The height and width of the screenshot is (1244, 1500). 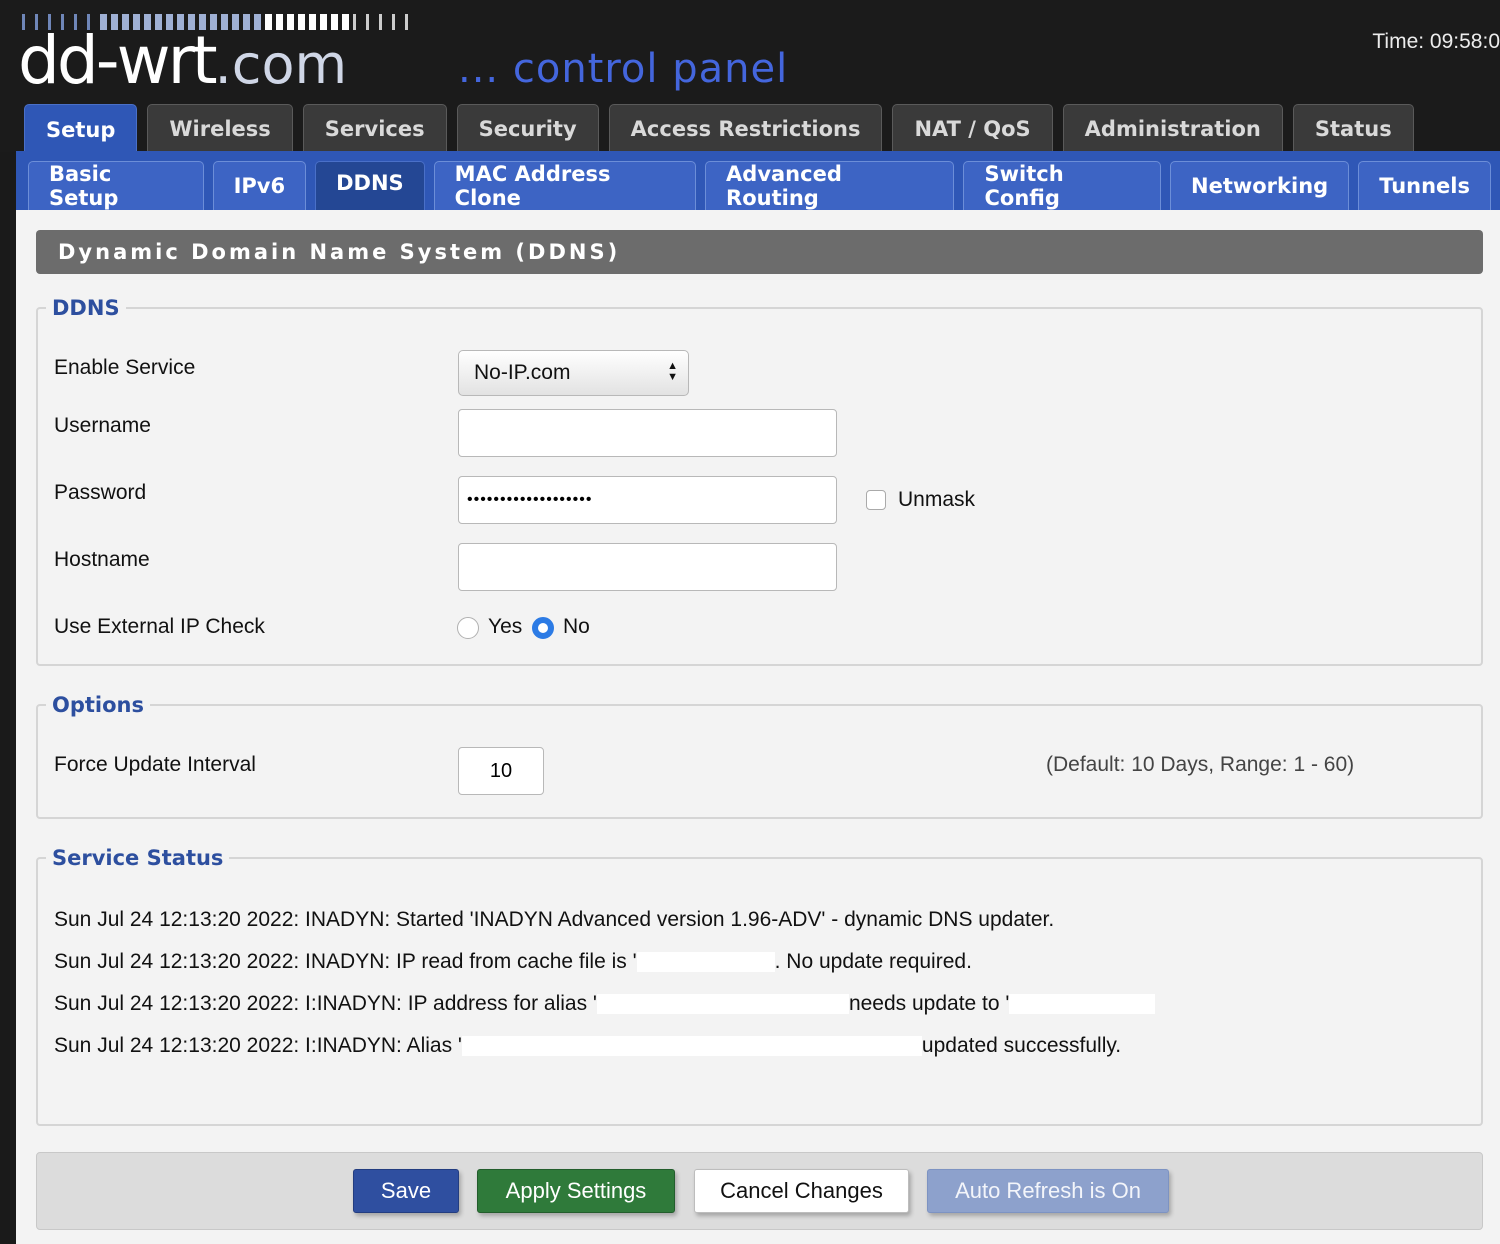 What do you see at coordinates (876, 500) in the screenshot?
I see `unmask-checkbox` at bounding box center [876, 500].